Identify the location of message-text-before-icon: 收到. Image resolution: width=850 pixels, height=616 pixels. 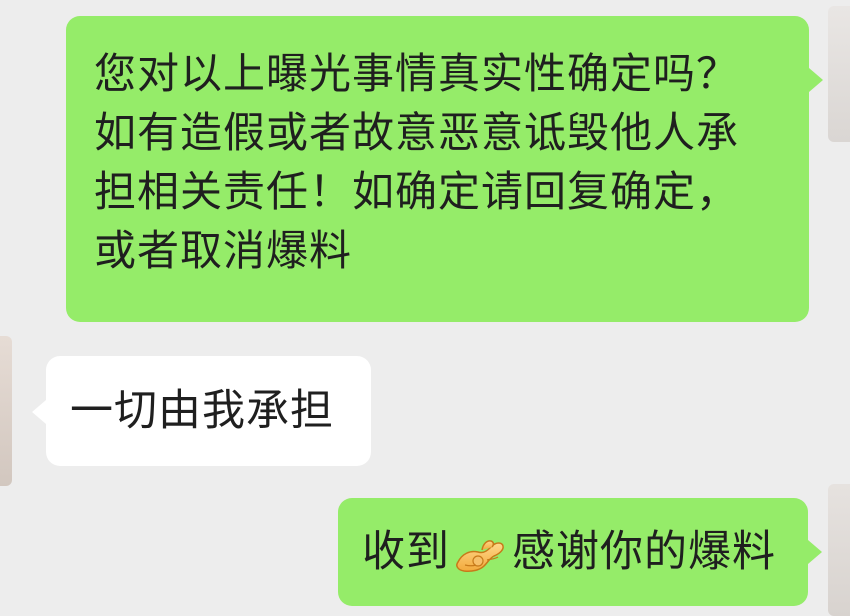
(406, 552).